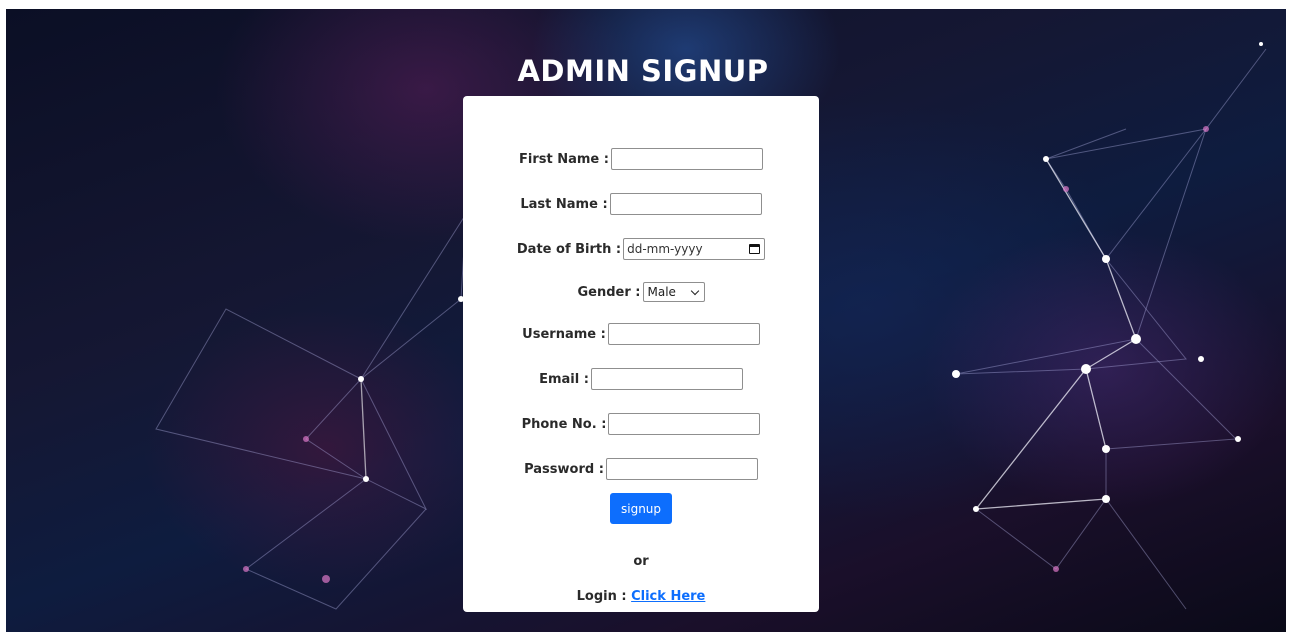 Image resolution: width=1291 pixels, height=632 pixels. I want to click on gender-selected-value: Male, so click(661, 292).